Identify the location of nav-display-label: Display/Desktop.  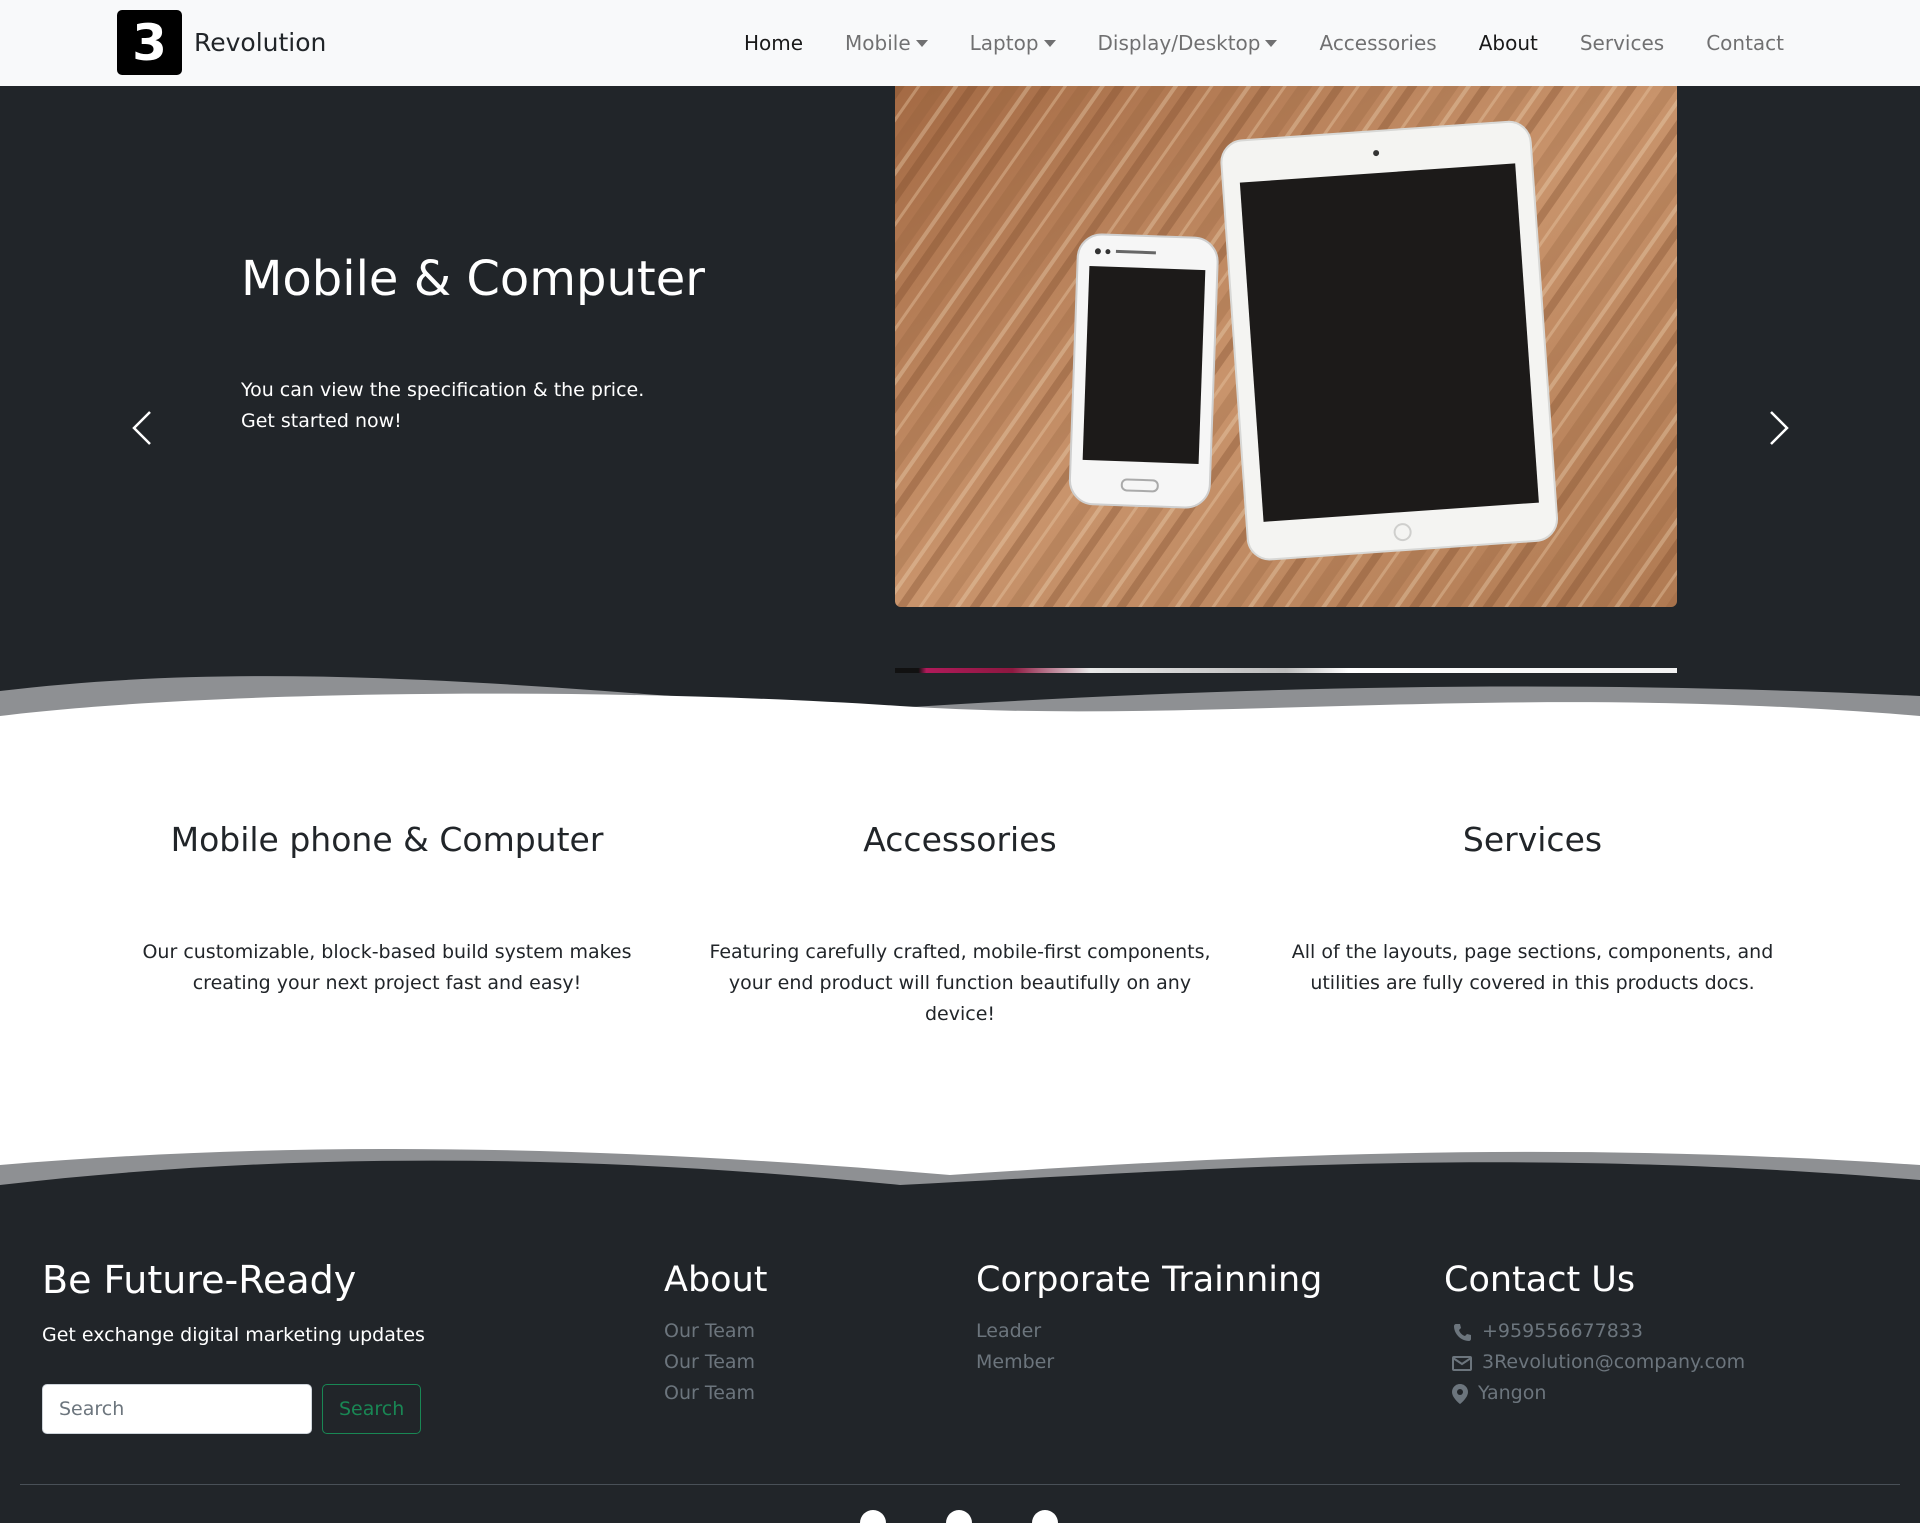
(1179, 43).